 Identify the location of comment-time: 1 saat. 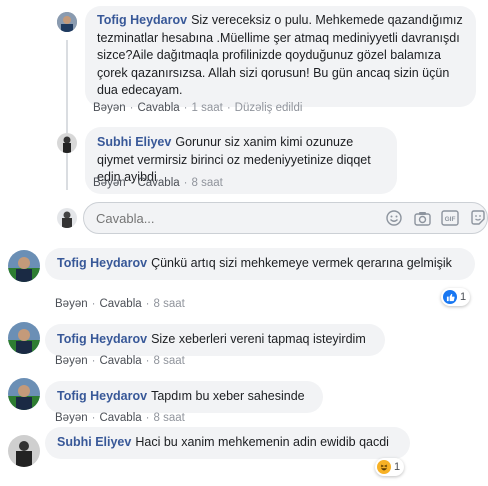
(207, 108).